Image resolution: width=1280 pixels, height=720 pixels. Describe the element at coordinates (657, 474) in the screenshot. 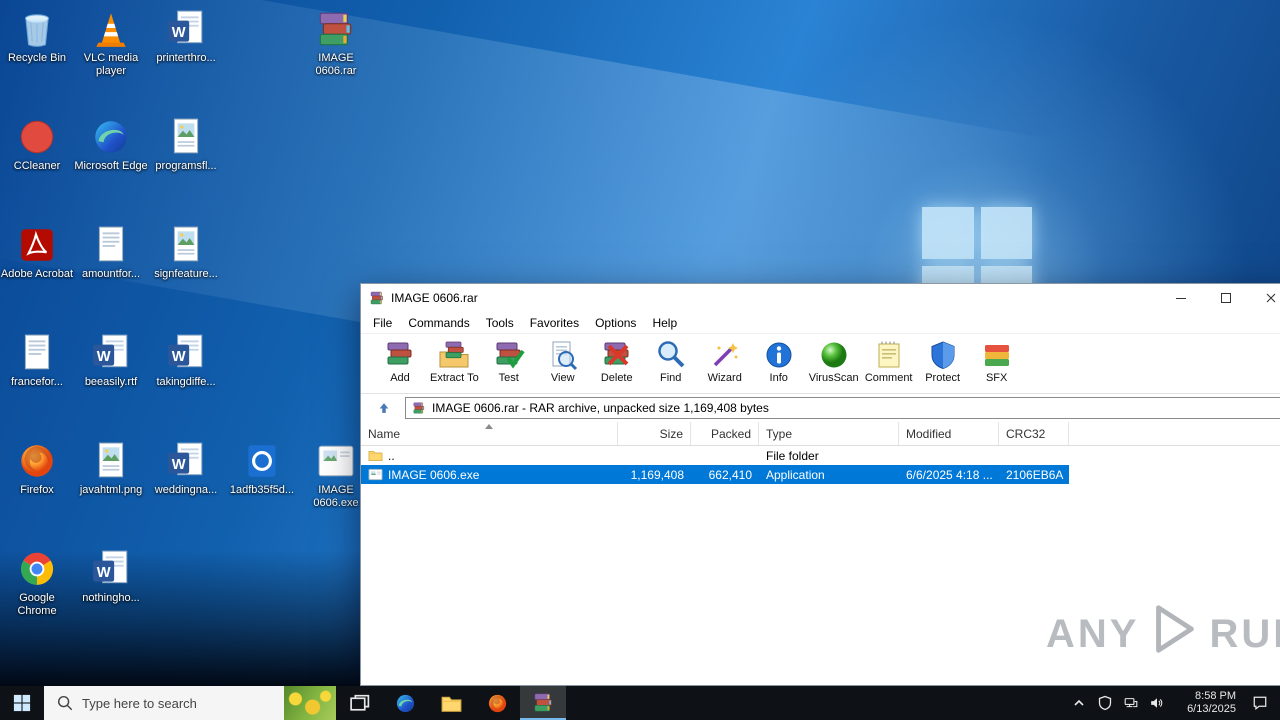

I see `file-size-cell: 1,169,408` at that location.